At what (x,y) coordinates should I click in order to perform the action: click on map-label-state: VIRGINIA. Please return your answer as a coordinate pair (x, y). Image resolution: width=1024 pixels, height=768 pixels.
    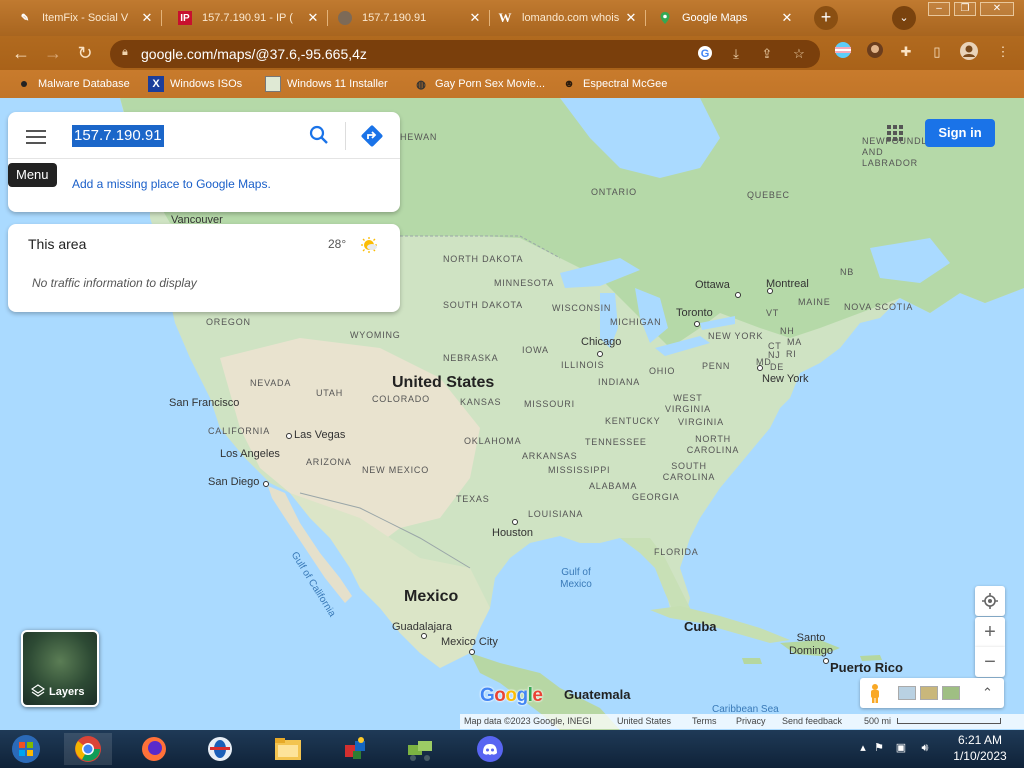
    Looking at the image, I should click on (701, 422).